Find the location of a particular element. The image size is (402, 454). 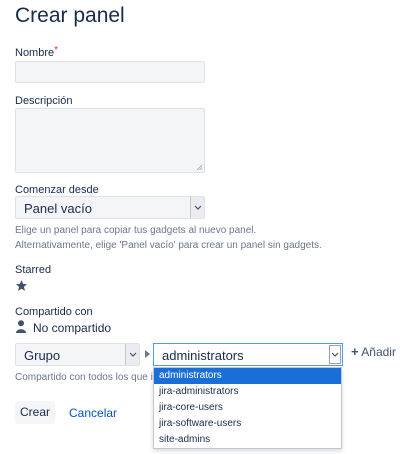

add-button: + Añadir is located at coordinates (373, 351).